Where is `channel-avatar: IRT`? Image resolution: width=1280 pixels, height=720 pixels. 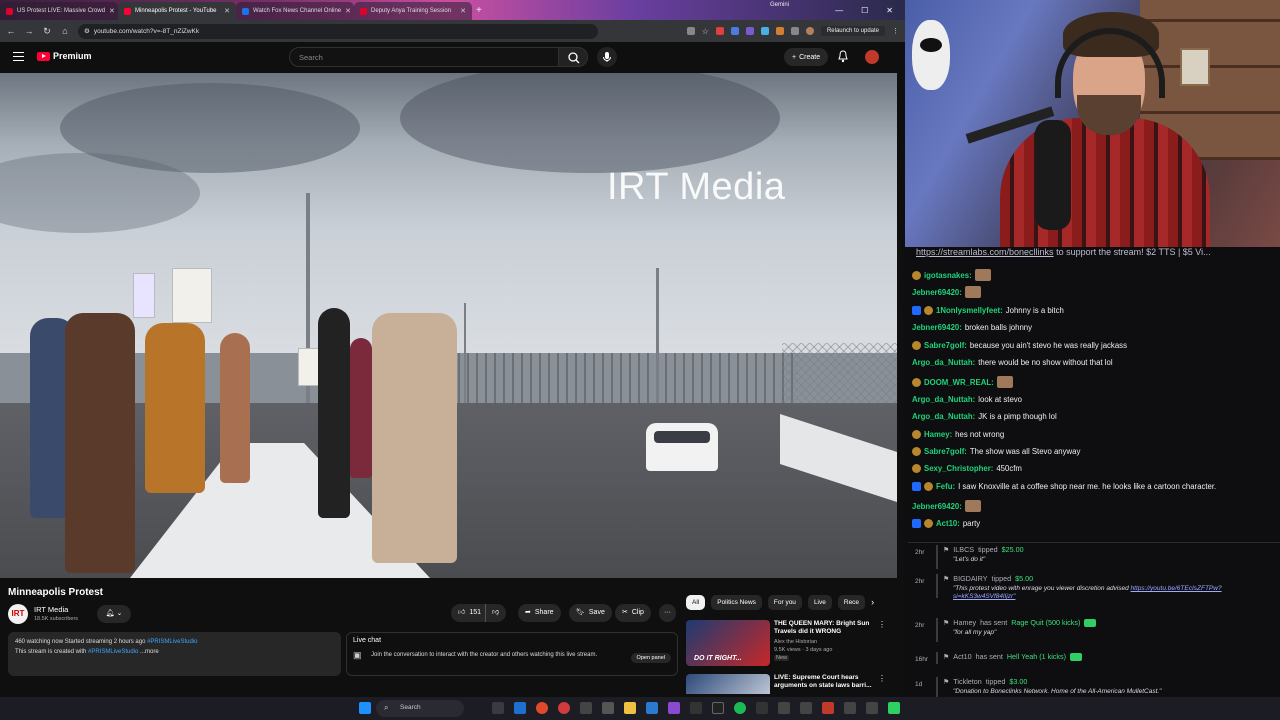
channel-avatar: IRT is located at coordinates (18, 614).